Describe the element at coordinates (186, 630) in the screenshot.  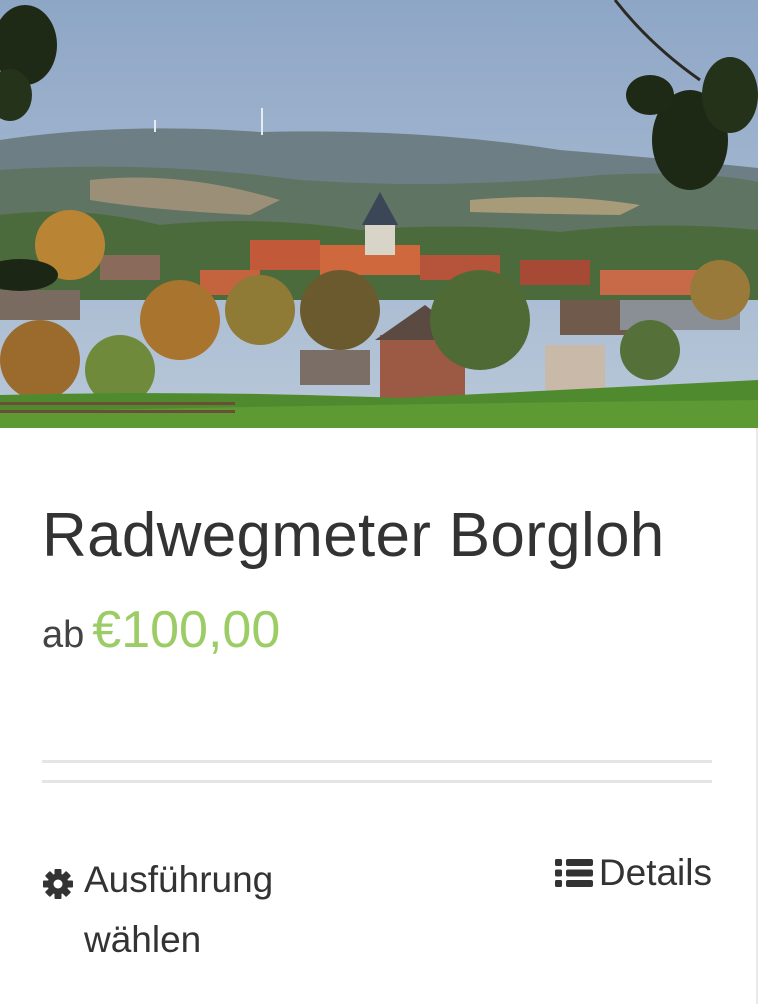
I see `price-amount: €100,00` at that location.